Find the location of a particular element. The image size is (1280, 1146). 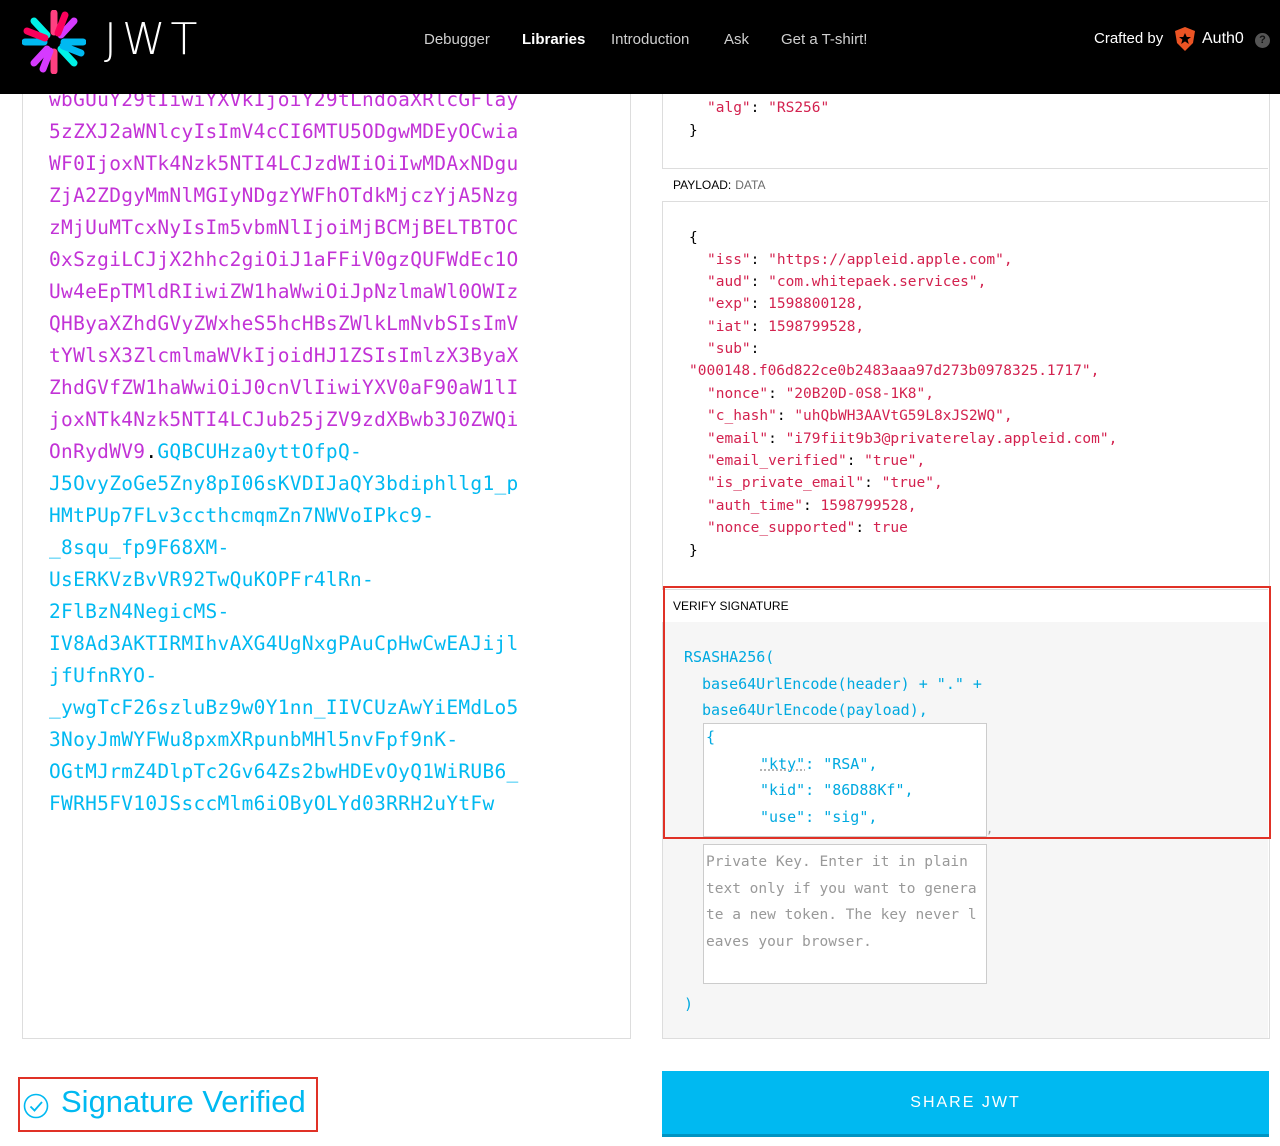

header-close-brace: } is located at coordinates (693, 131).